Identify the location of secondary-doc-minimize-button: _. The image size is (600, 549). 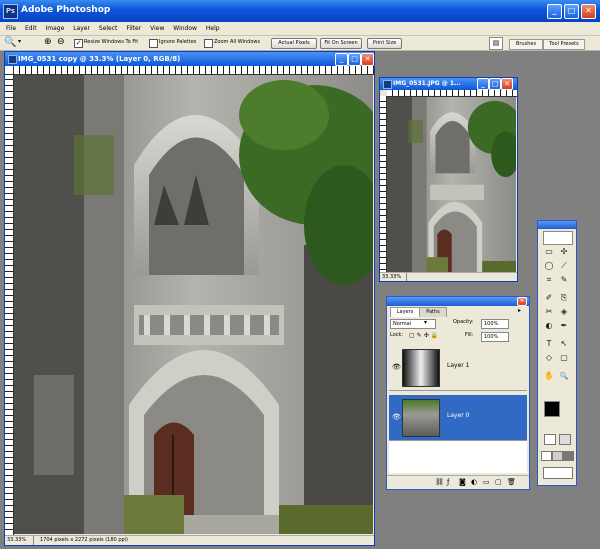
(483, 84).